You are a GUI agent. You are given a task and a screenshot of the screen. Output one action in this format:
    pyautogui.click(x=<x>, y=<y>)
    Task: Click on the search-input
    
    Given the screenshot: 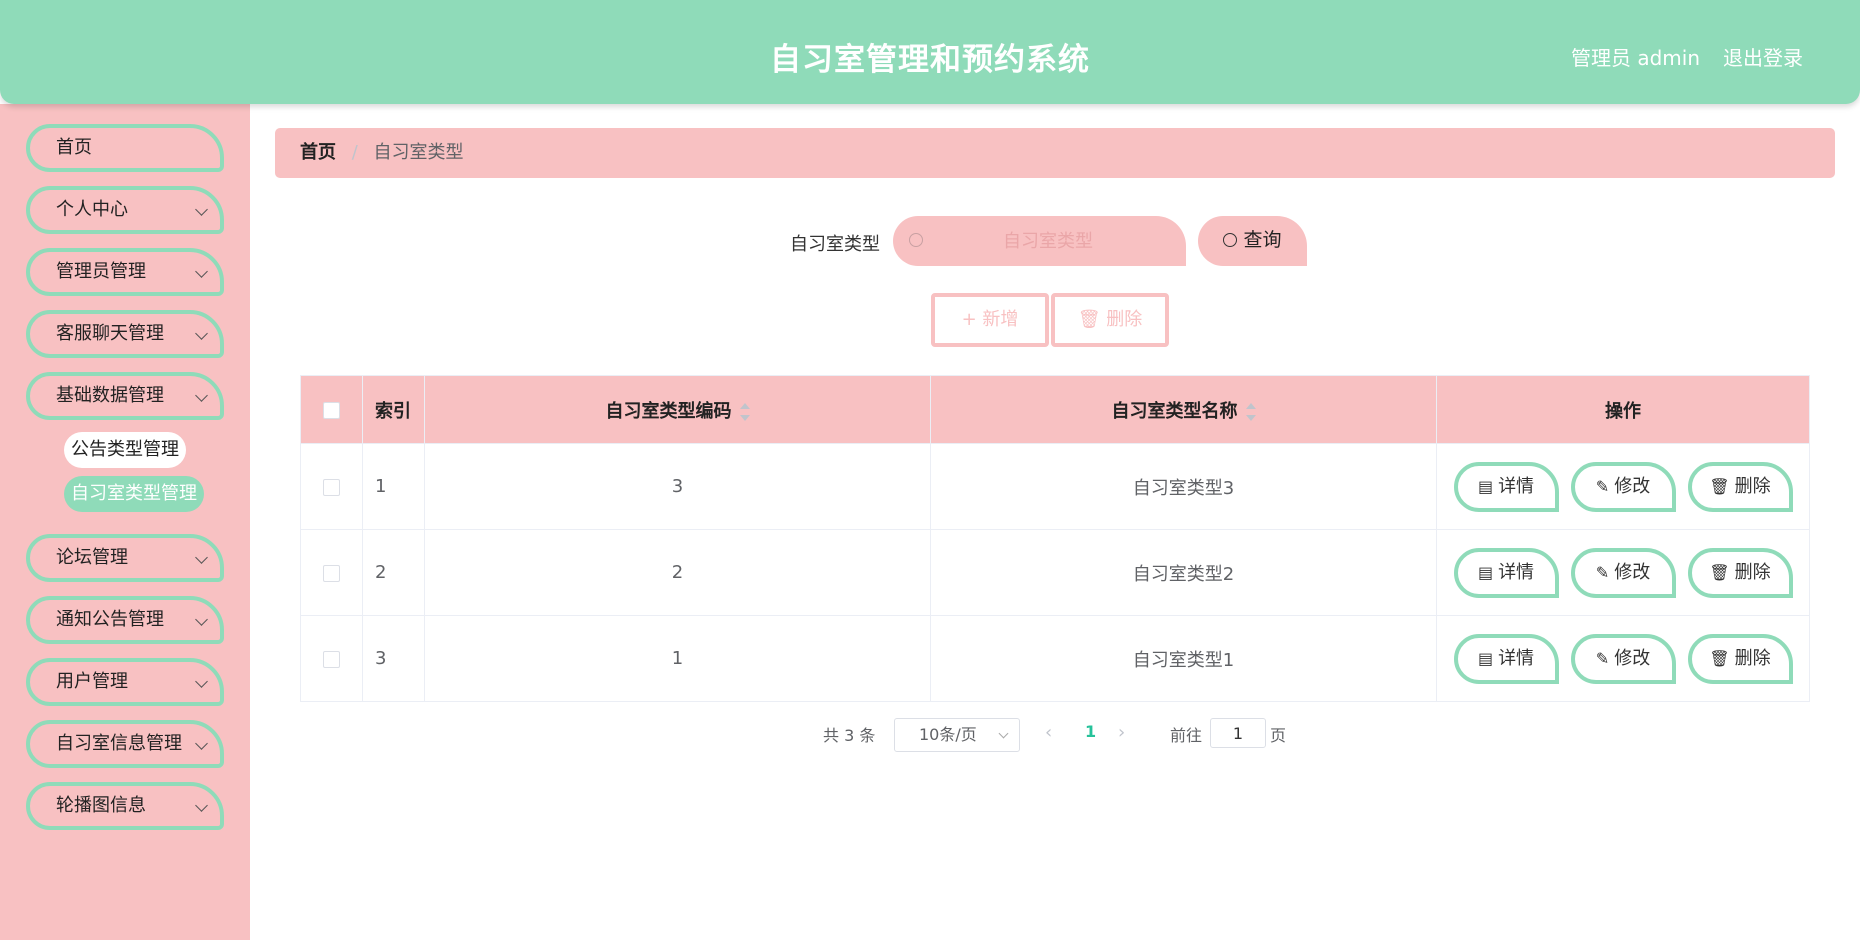 What is the action you would take?
    pyautogui.click(x=1048, y=241)
    